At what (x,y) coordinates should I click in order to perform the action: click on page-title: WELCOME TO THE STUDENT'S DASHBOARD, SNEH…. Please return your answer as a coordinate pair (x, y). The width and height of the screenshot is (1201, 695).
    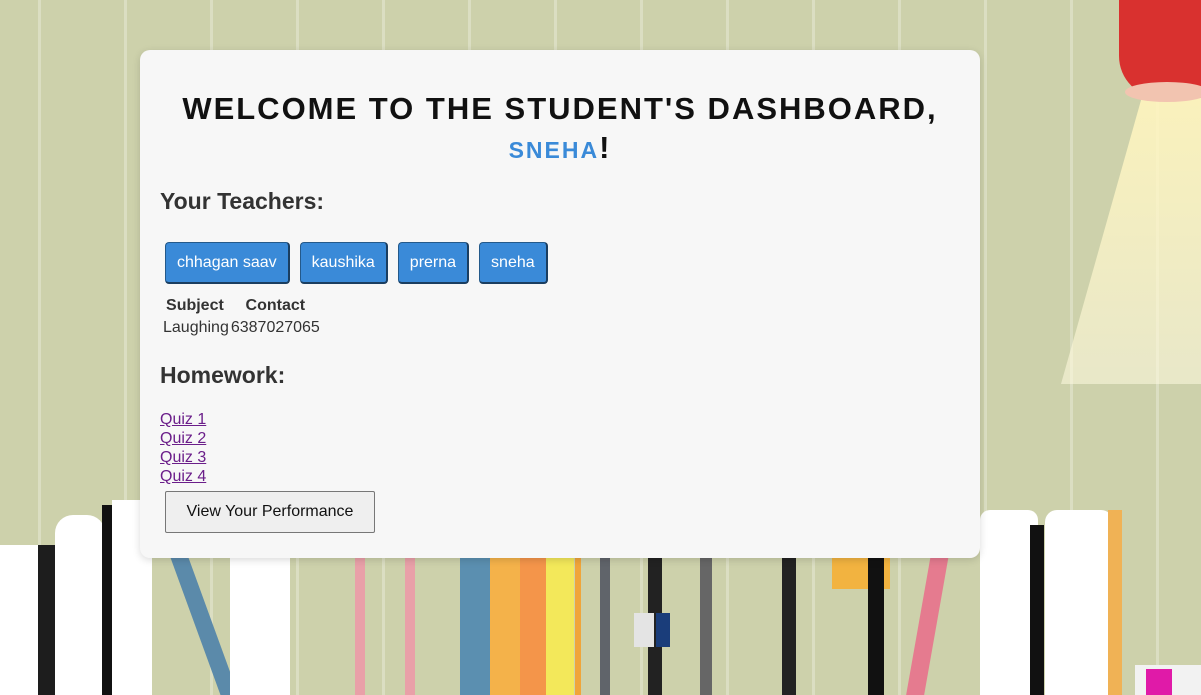
    Looking at the image, I should click on (560, 130).